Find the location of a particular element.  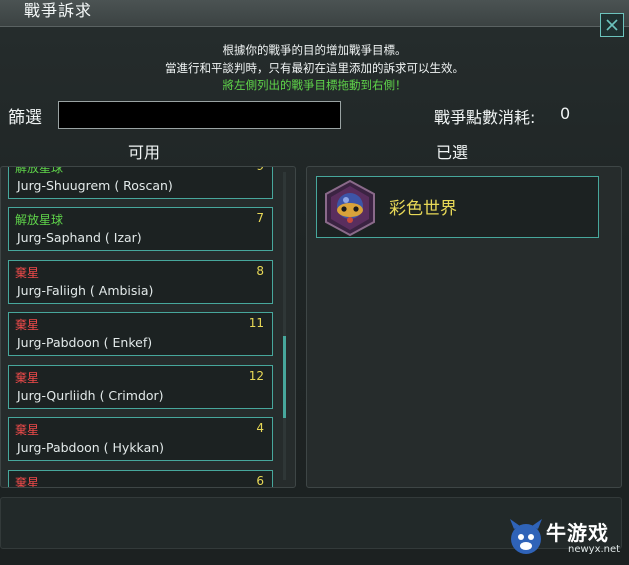

goal-item: 棄星 11 Jurg-Pabdoon ( Enkef) is located at coordinates (140, 334).